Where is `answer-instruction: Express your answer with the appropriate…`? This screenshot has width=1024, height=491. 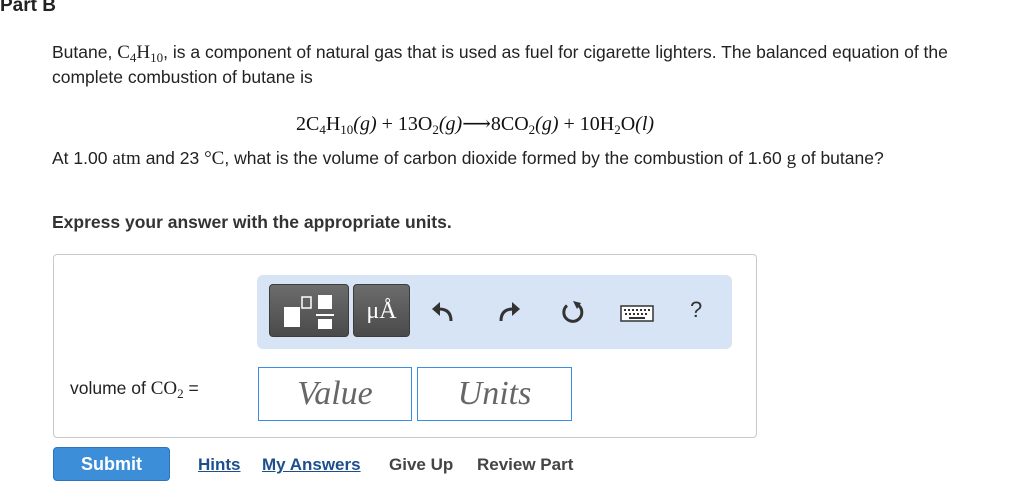
answer-instruction: Express your answer with the appropriate… is located at coordinates (252, 222).